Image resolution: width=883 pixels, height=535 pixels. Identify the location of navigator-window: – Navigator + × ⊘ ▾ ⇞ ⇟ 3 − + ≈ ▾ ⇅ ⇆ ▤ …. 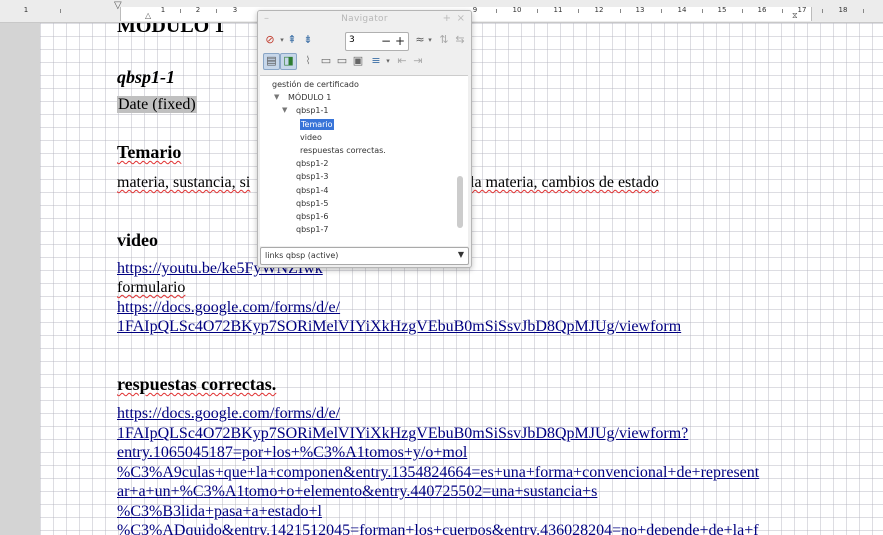
(364, 139).